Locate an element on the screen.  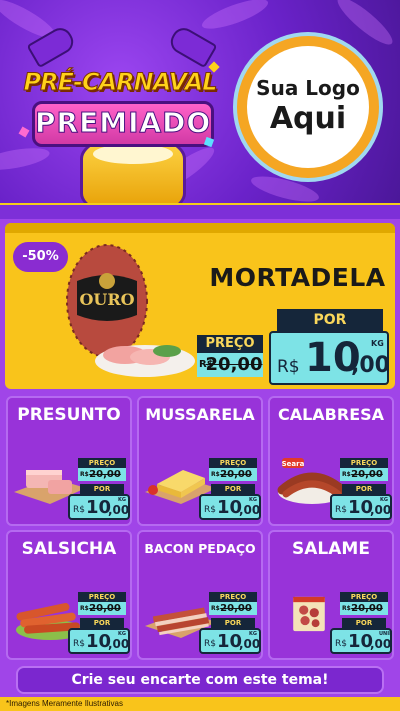
product-card: SALAME PREÇO R$ 20,00 POR R$ 10 ,00 UNID is located at coordinates (331, 595).